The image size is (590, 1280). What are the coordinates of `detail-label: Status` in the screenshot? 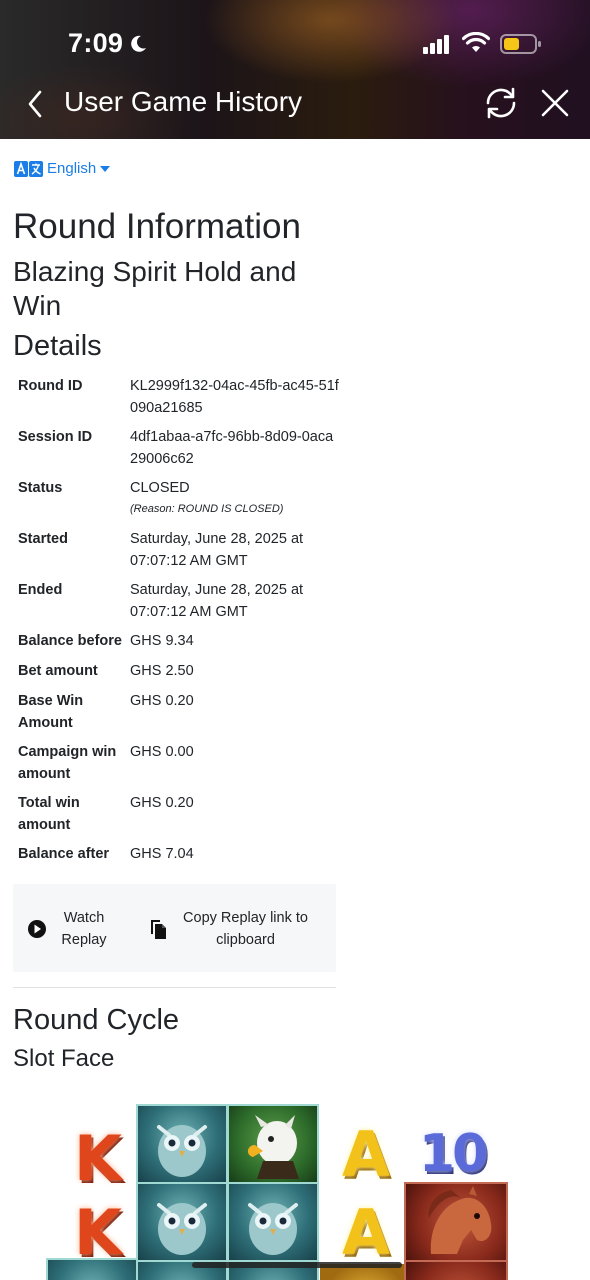 It's located at (40, 488).